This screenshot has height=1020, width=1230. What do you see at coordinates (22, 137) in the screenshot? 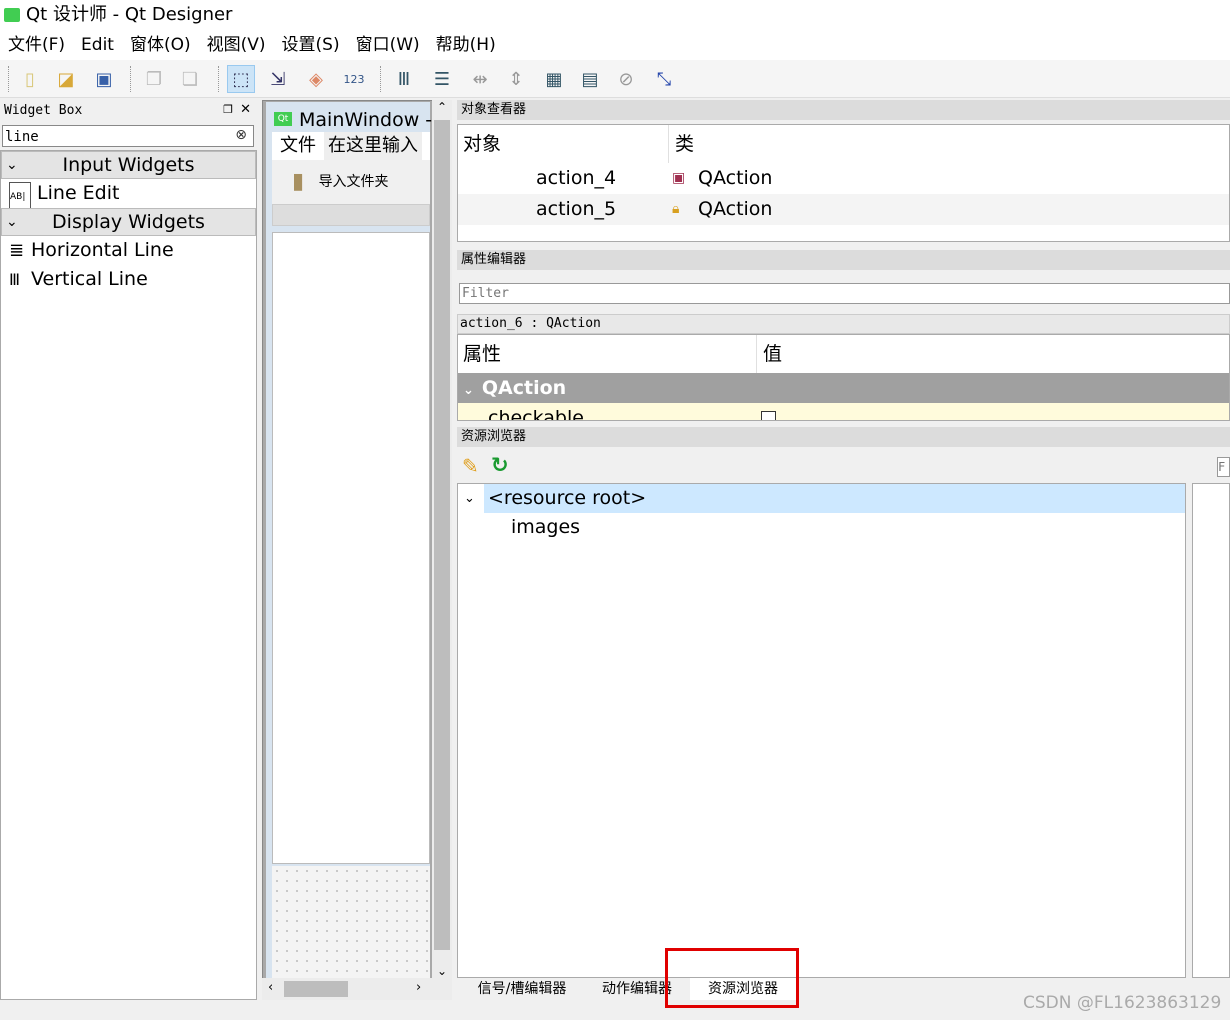
I see `search-value: line` at bounding box center [22, 137].